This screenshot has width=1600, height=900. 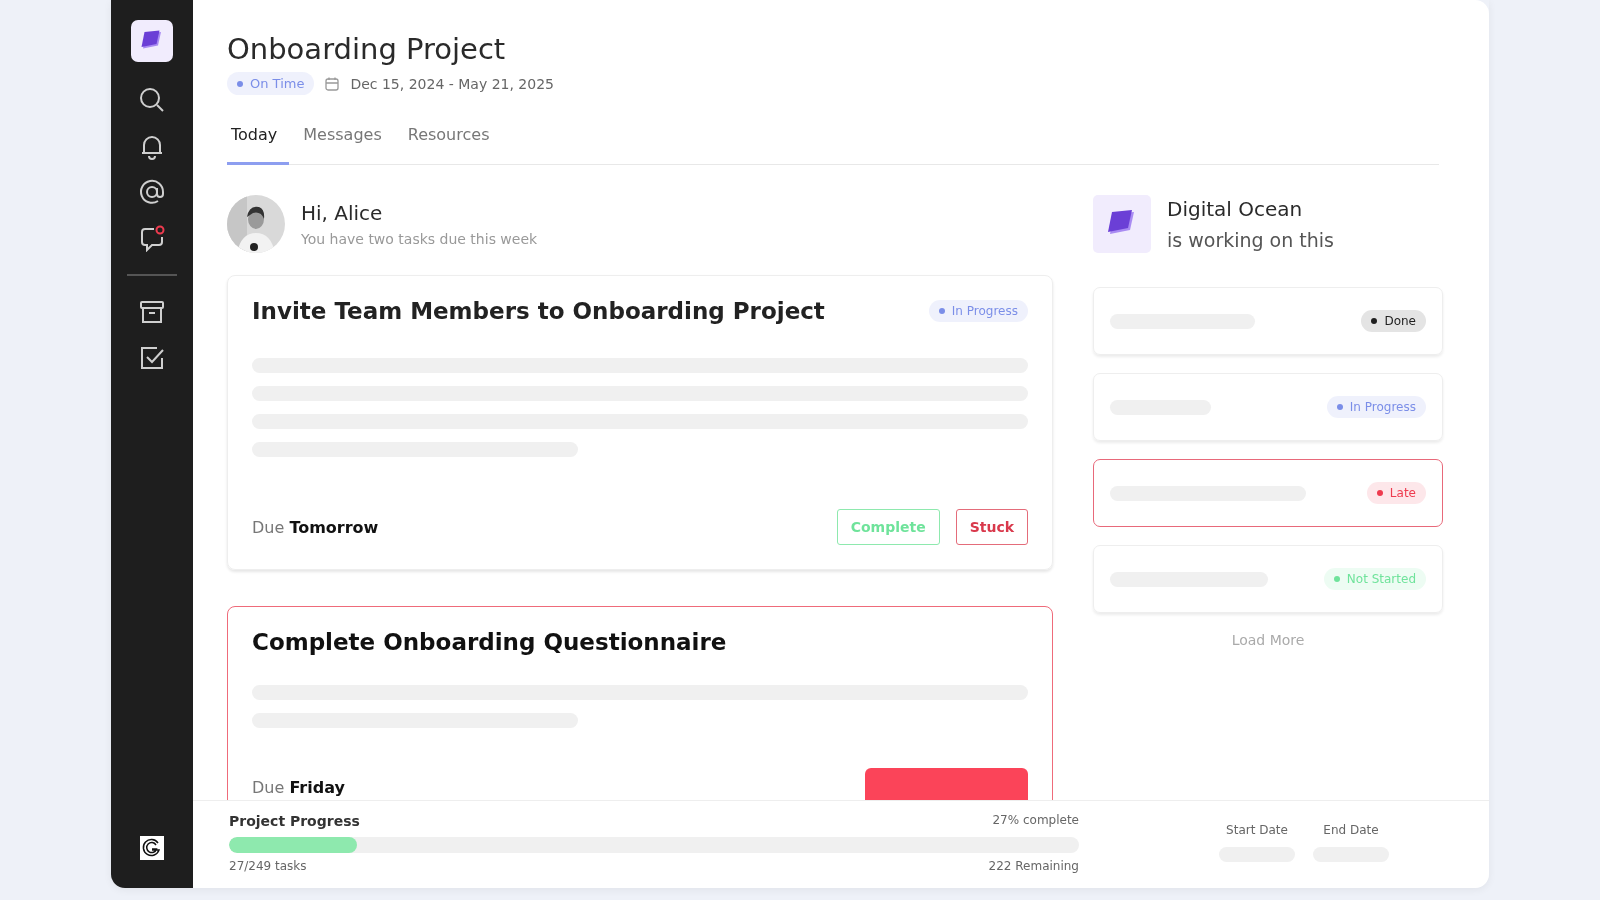 I want to click on task-row: Done, so click(x=1268, y=321).